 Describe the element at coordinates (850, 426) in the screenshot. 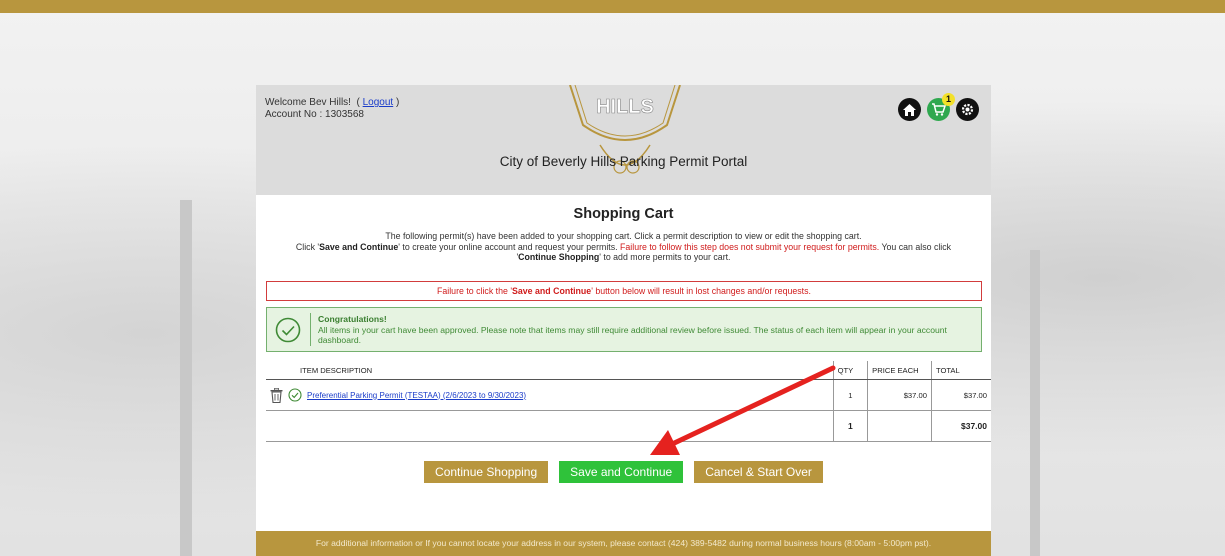

I see `summary-qty: 1` at that location.